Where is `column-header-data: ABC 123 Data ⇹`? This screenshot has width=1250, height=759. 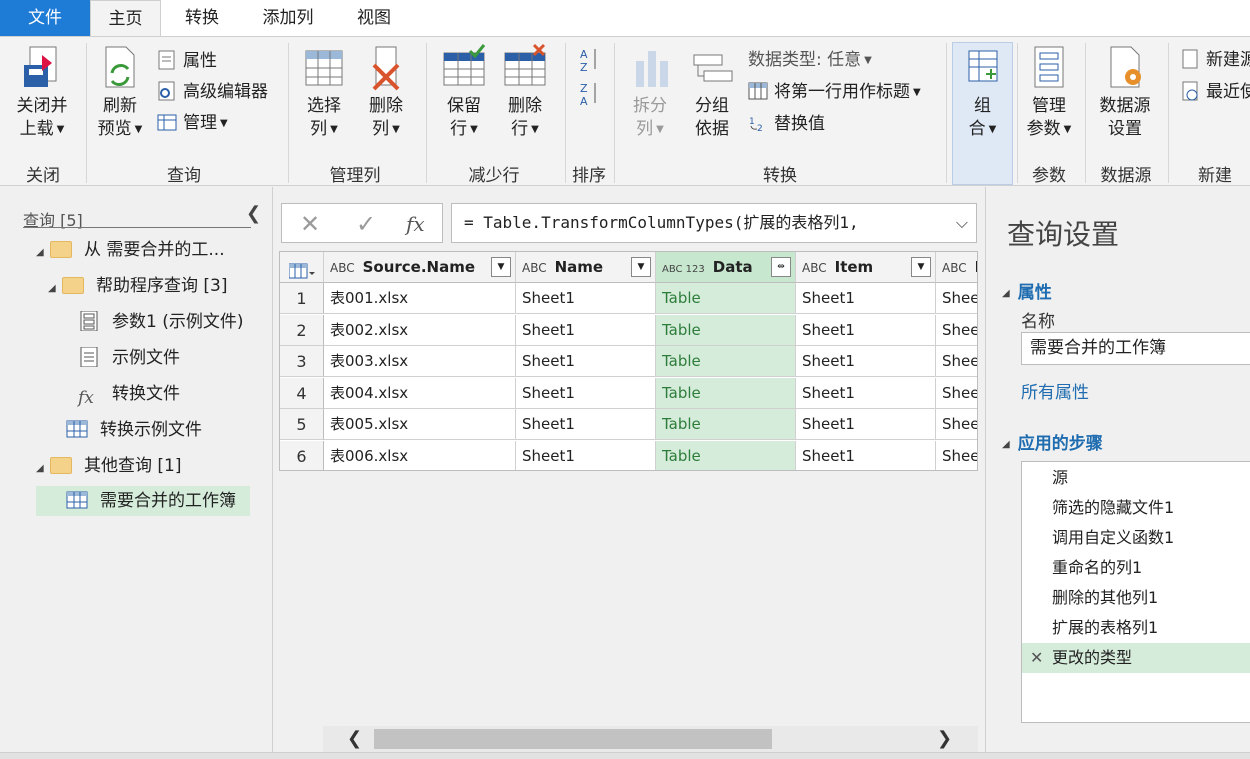 column-header-data: ABC 123 Data ⇹ is located at coordinates (726, 267).